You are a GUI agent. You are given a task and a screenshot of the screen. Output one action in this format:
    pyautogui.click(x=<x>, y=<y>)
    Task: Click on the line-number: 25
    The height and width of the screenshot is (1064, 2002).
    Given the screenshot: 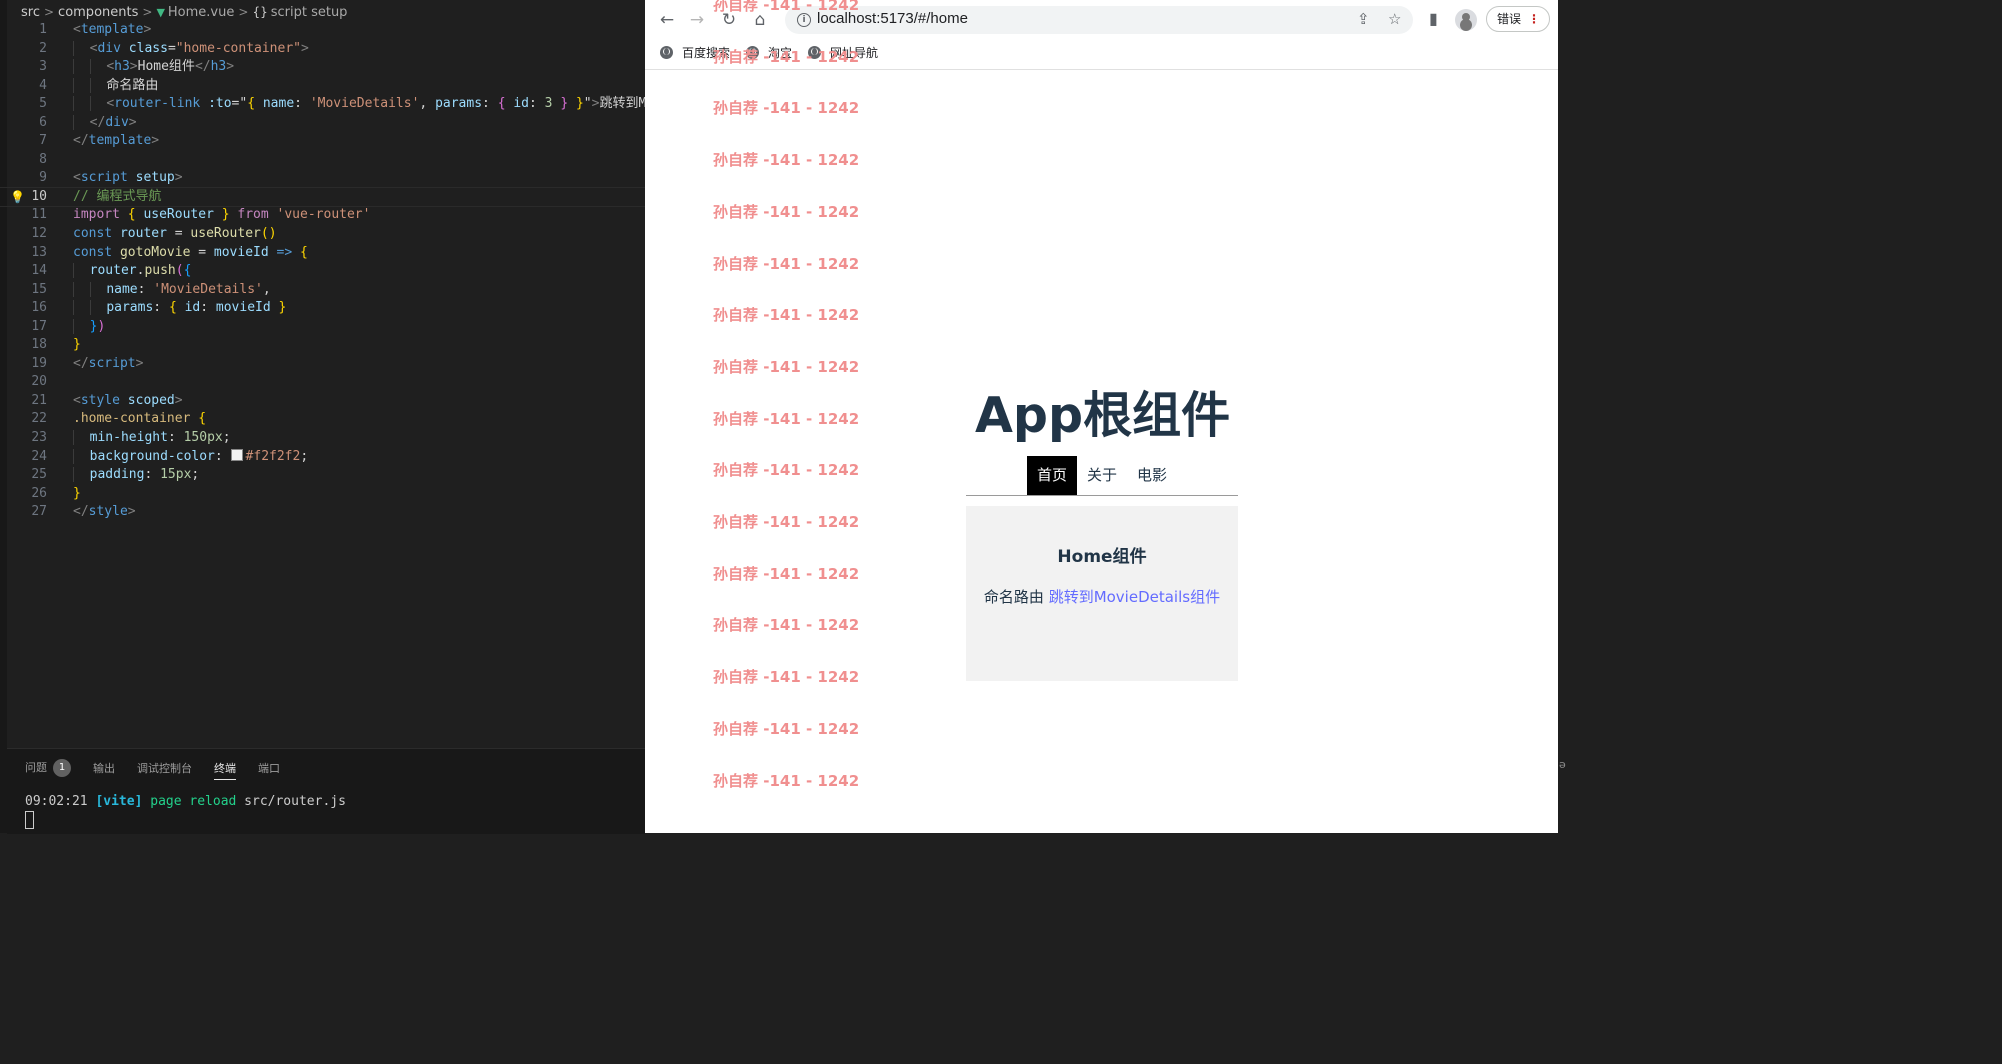 What is the action you would take?
    pyautogui.click(x=39, y=475)
    